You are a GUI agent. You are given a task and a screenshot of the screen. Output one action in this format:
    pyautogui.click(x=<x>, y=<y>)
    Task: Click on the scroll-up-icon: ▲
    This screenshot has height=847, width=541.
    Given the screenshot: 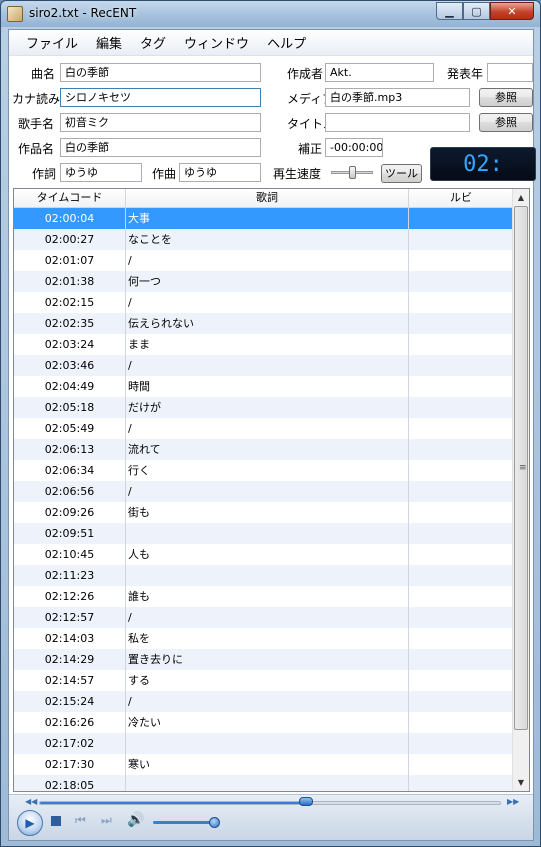 What is the action you would take?
    pyautogui.click(x=521, y=197)
    